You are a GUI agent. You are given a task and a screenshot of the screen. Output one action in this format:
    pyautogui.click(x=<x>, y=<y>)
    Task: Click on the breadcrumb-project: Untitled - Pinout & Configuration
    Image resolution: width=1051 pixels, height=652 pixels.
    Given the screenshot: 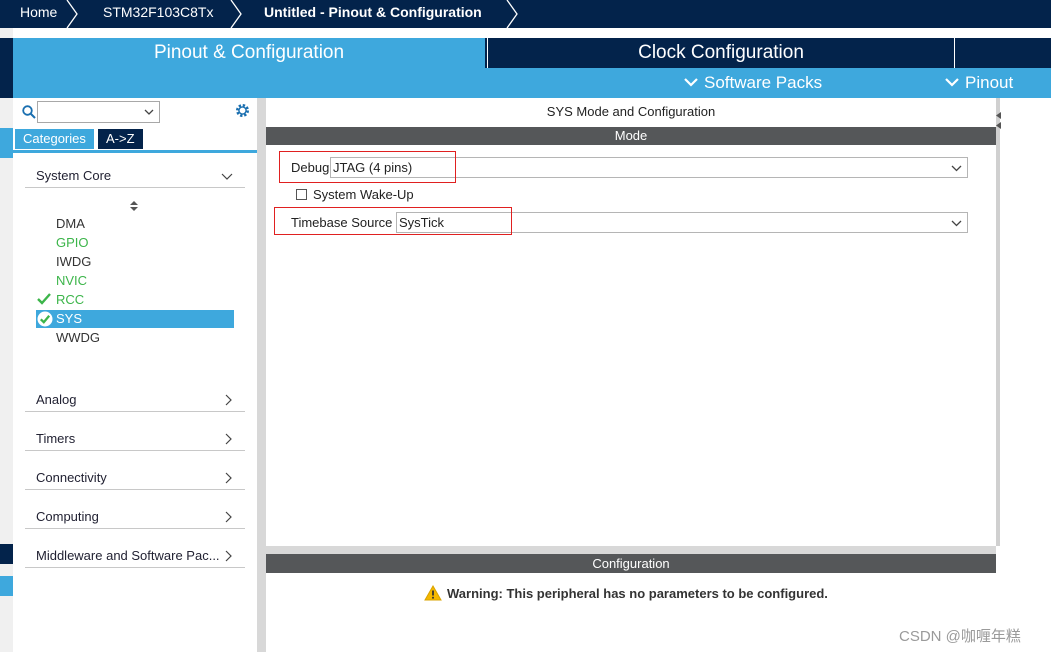 What is the action you would take?
    pyautogui.click(x=373, y=14)
    